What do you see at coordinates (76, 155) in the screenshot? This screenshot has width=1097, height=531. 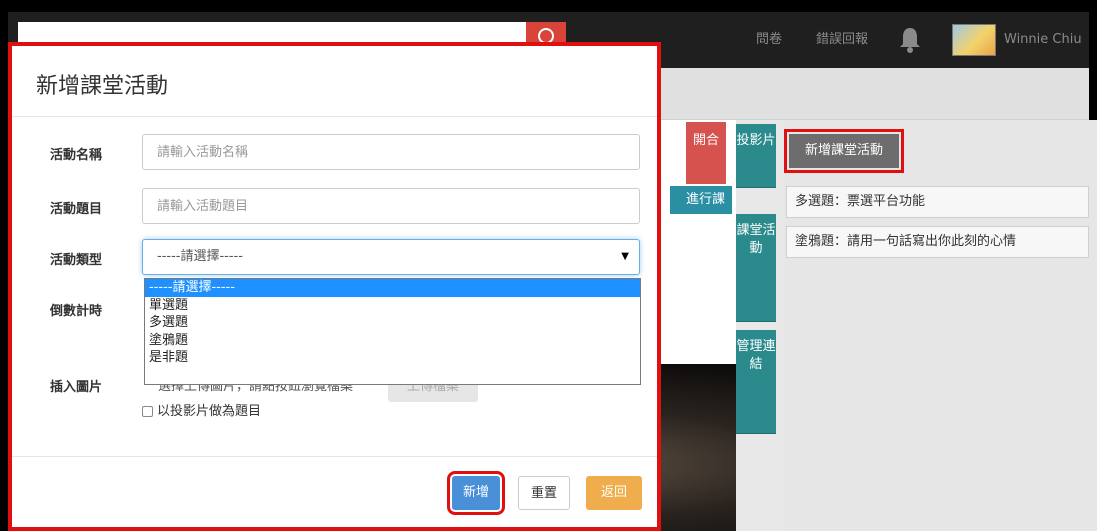 I see `activity-name-label: 活動名稱` at bounding box center [76, 155].